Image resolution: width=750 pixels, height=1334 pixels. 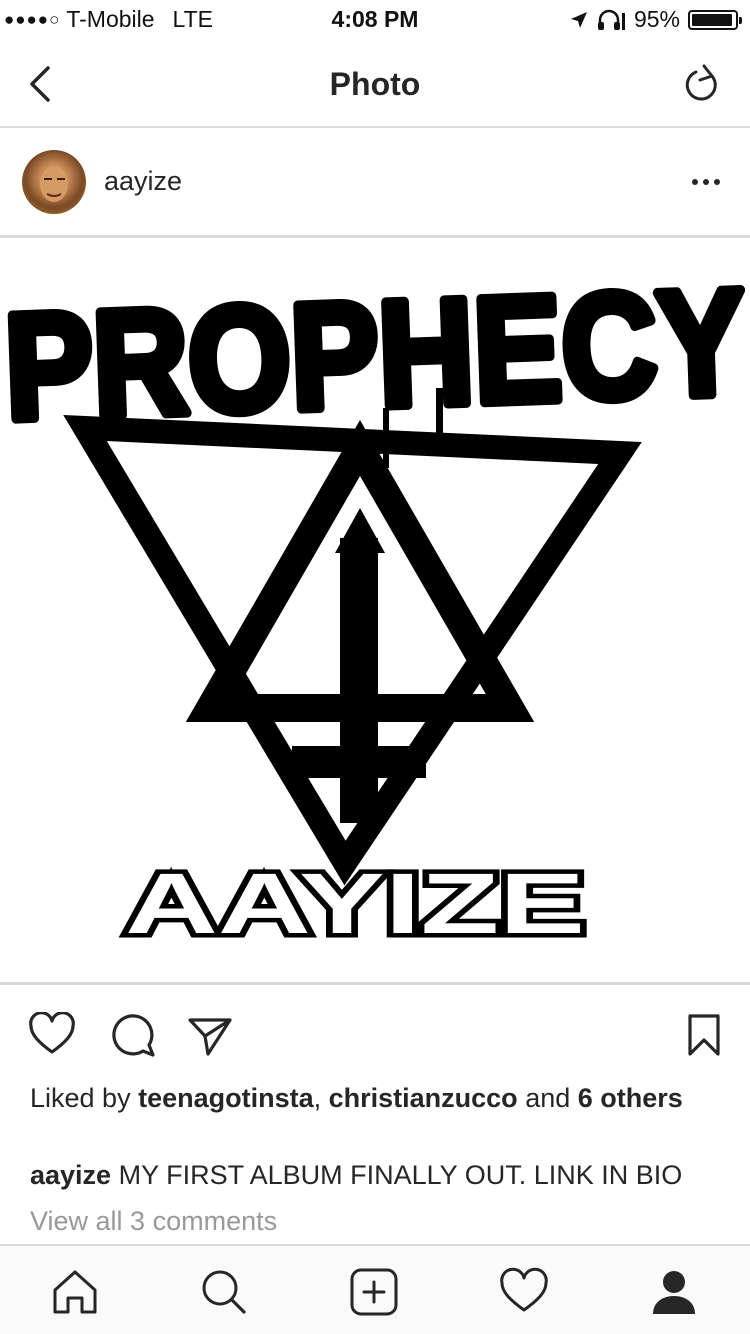 I want to click on search-icon, so click(x=224, y=1292).